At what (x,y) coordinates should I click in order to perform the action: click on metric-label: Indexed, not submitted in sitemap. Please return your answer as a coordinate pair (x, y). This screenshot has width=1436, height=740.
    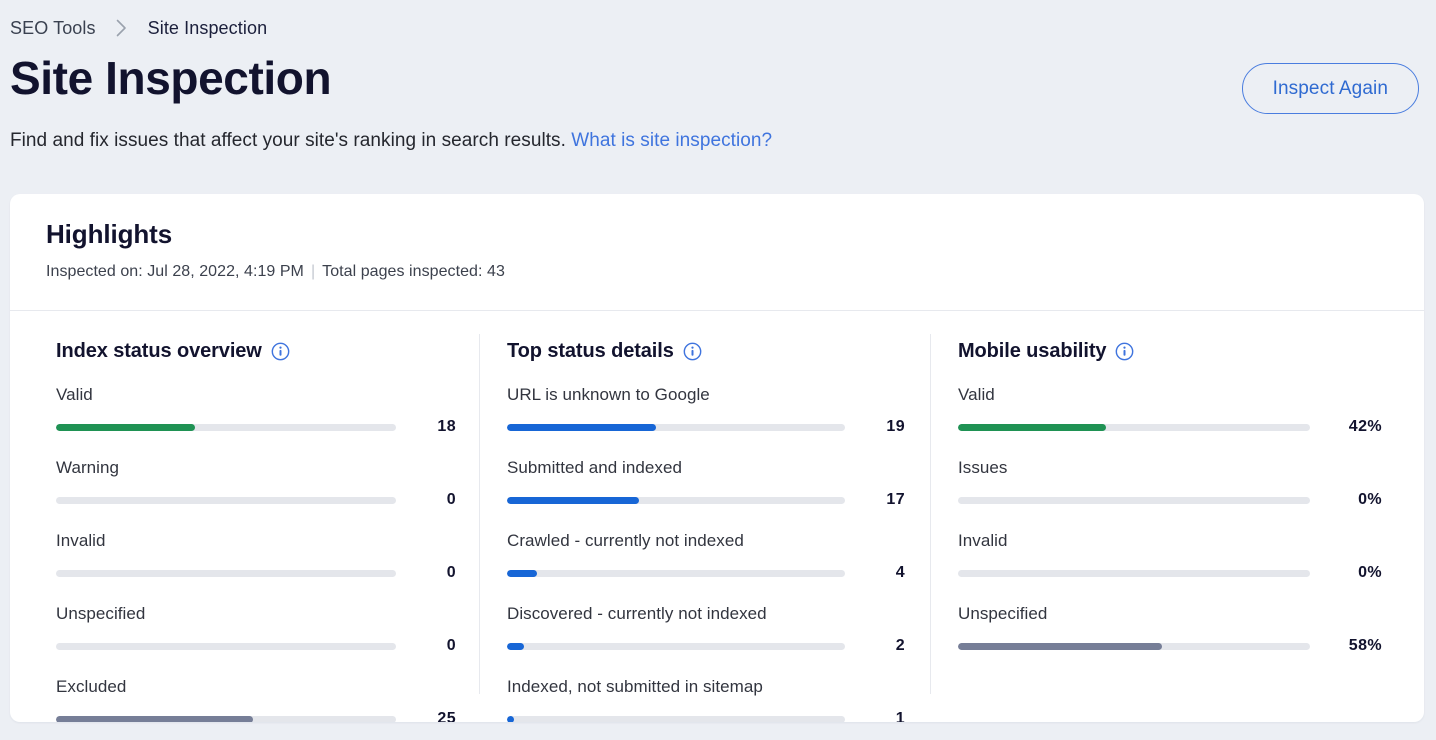
    Looking at the image, I should click on (635, 686).